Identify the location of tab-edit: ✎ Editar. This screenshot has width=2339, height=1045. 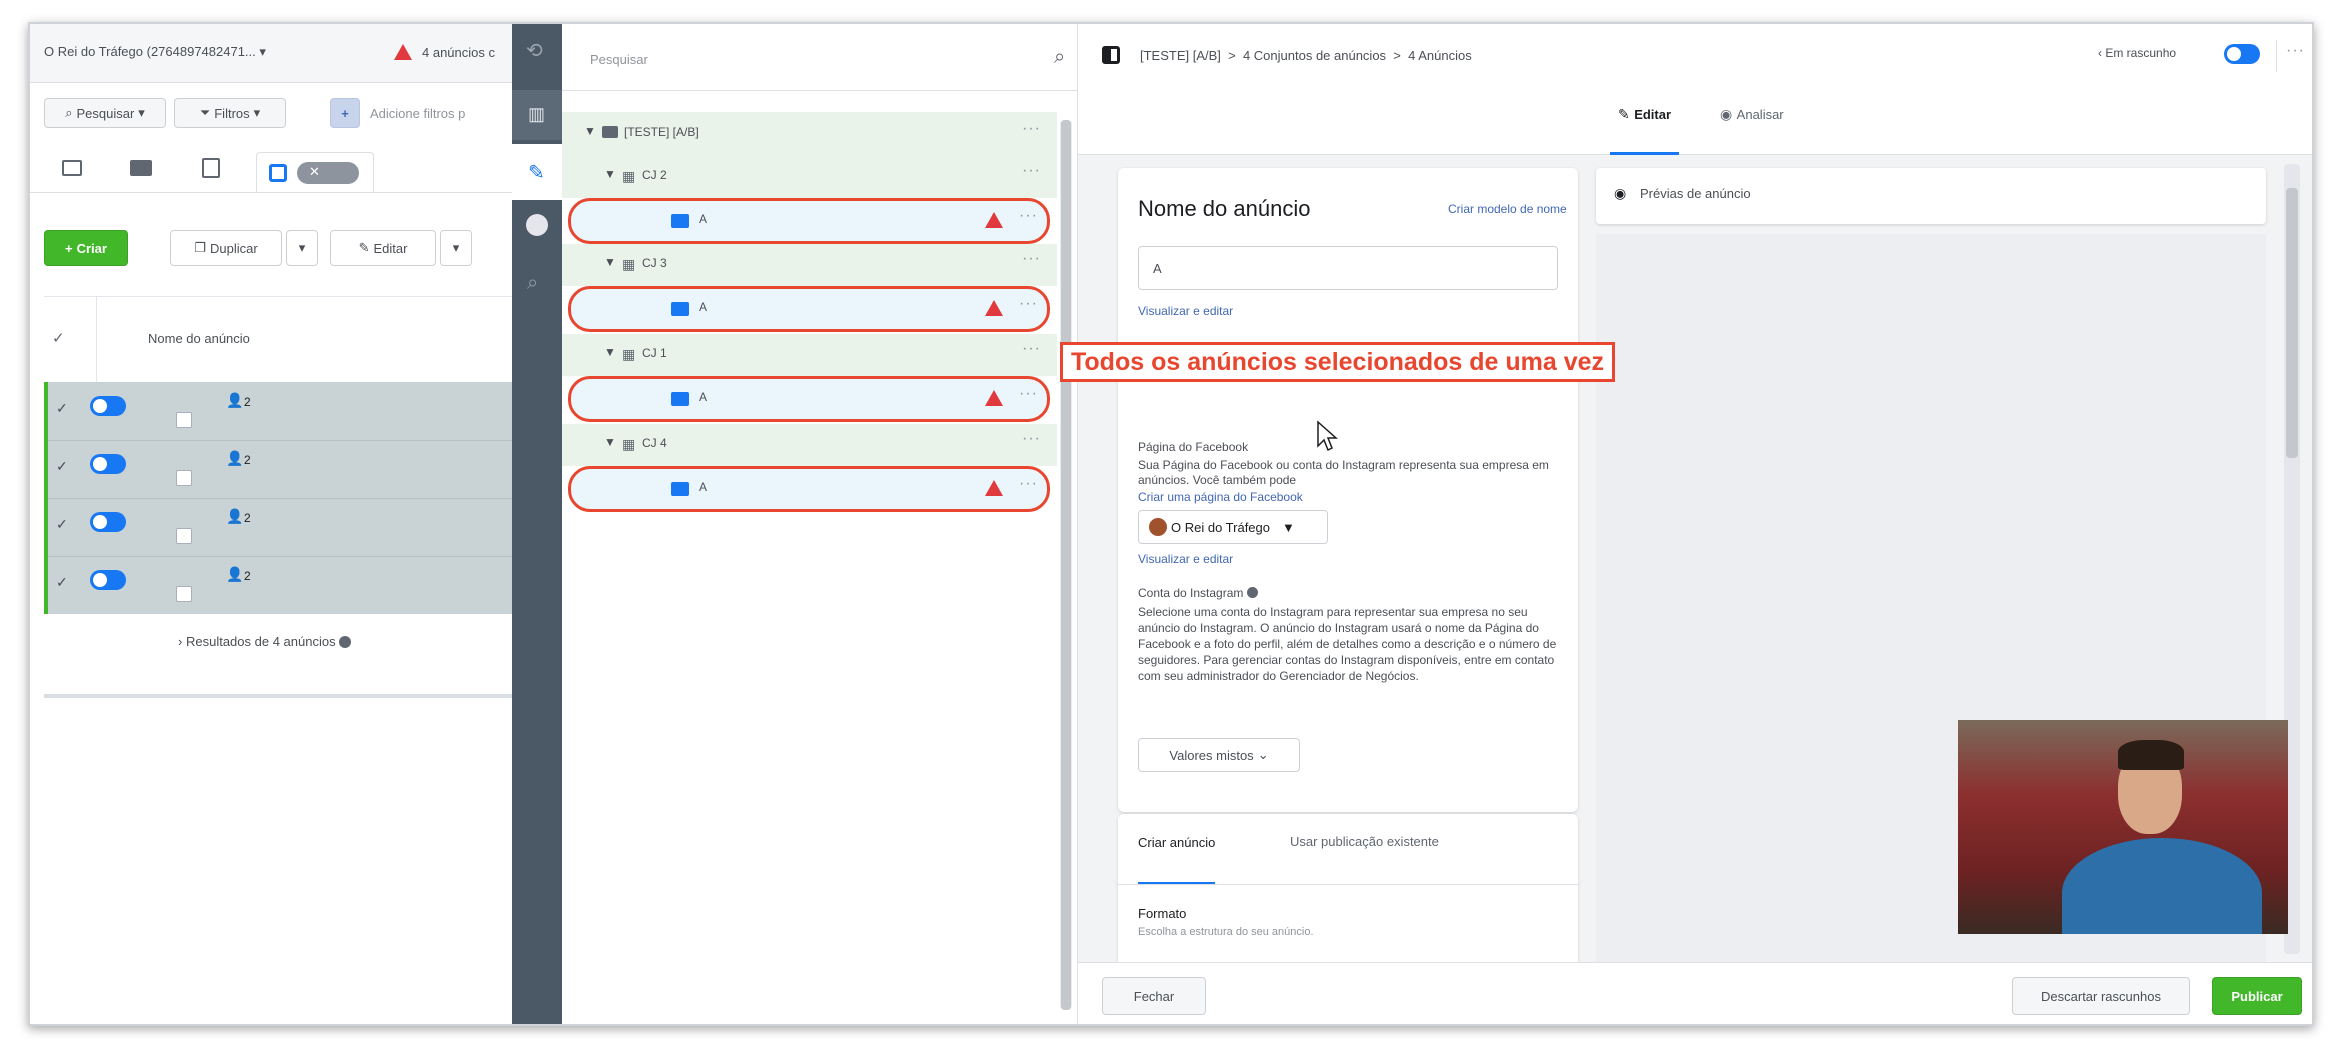
(1645, 130).